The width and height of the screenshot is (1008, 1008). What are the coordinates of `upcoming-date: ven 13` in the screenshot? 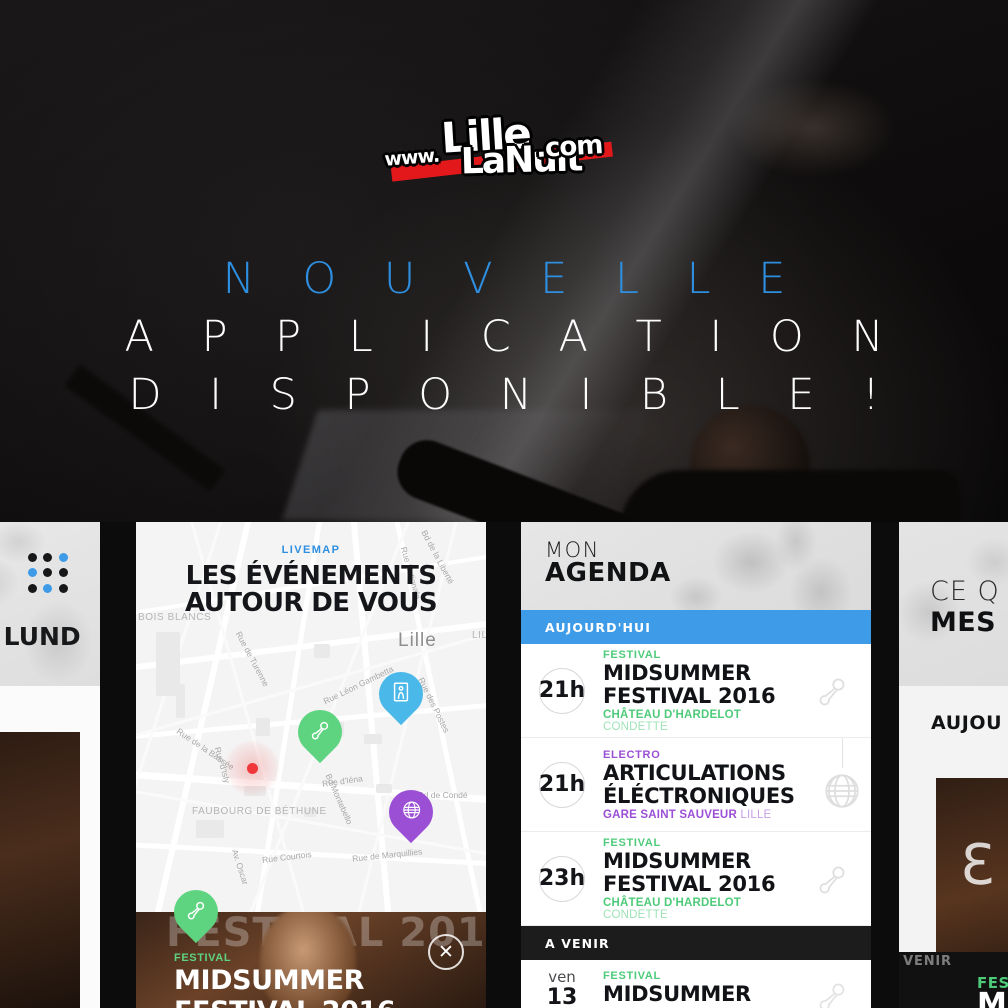 It's located at (562, 988).